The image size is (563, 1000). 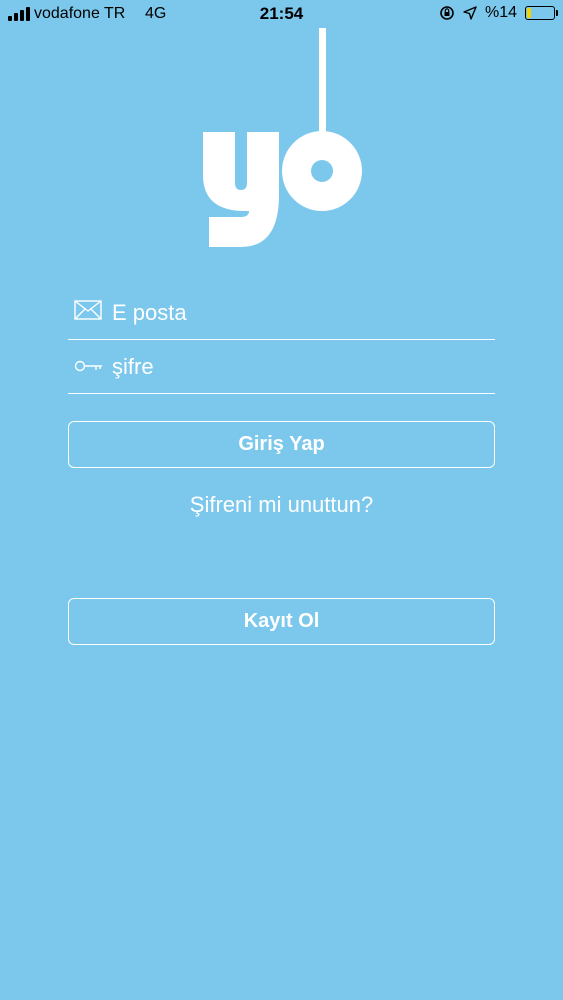 I want to click on email-input, so click(x=297, y=313).